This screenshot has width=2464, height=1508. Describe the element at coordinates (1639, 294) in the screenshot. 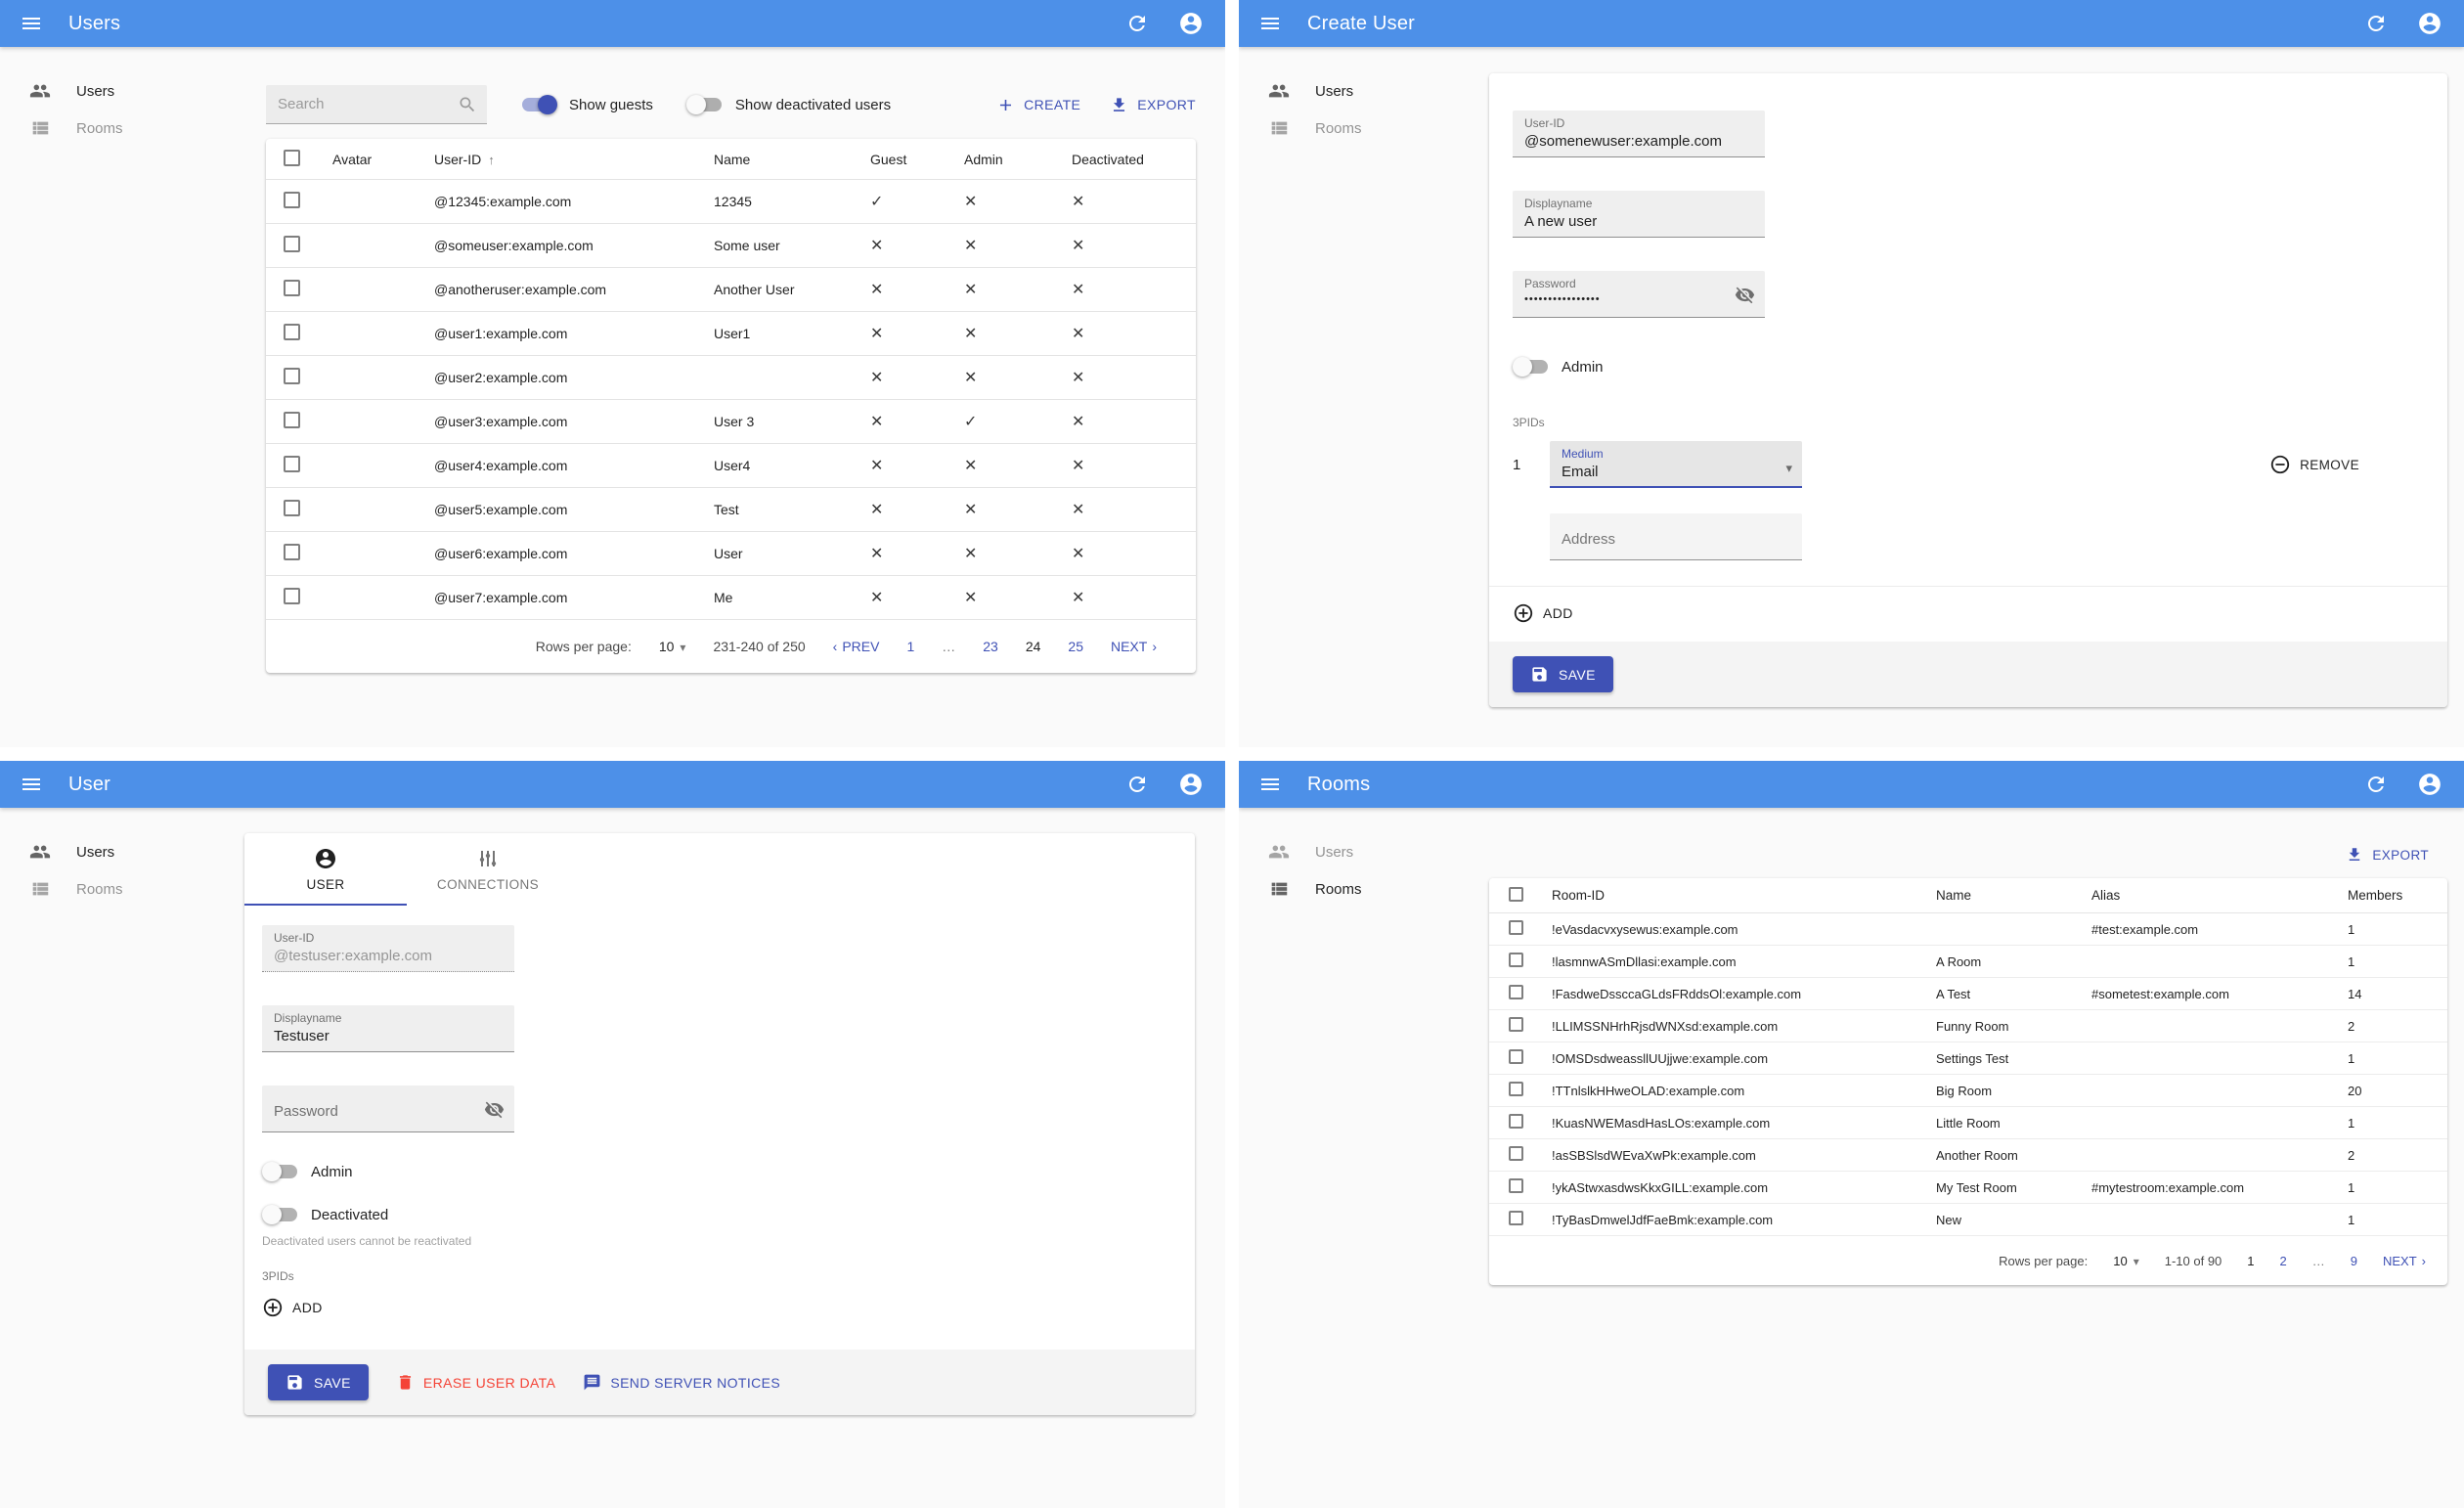

I see `password-field: Password ••••••••••••••••` at that location.